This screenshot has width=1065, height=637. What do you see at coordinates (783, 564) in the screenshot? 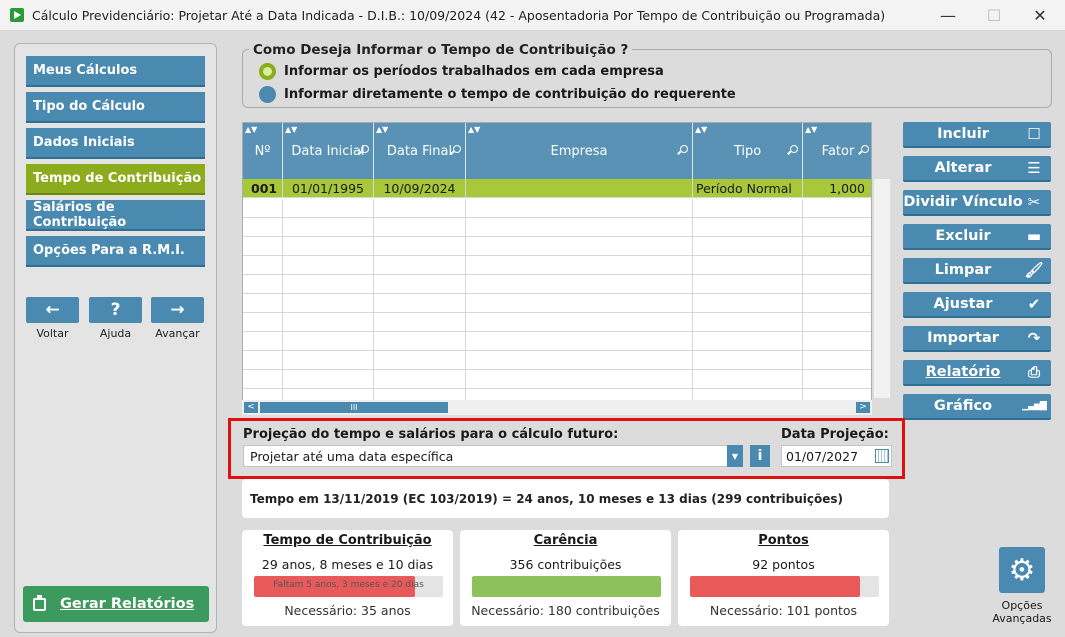
I see `card-value: 92 pontos` at bounding box center [783, 564].